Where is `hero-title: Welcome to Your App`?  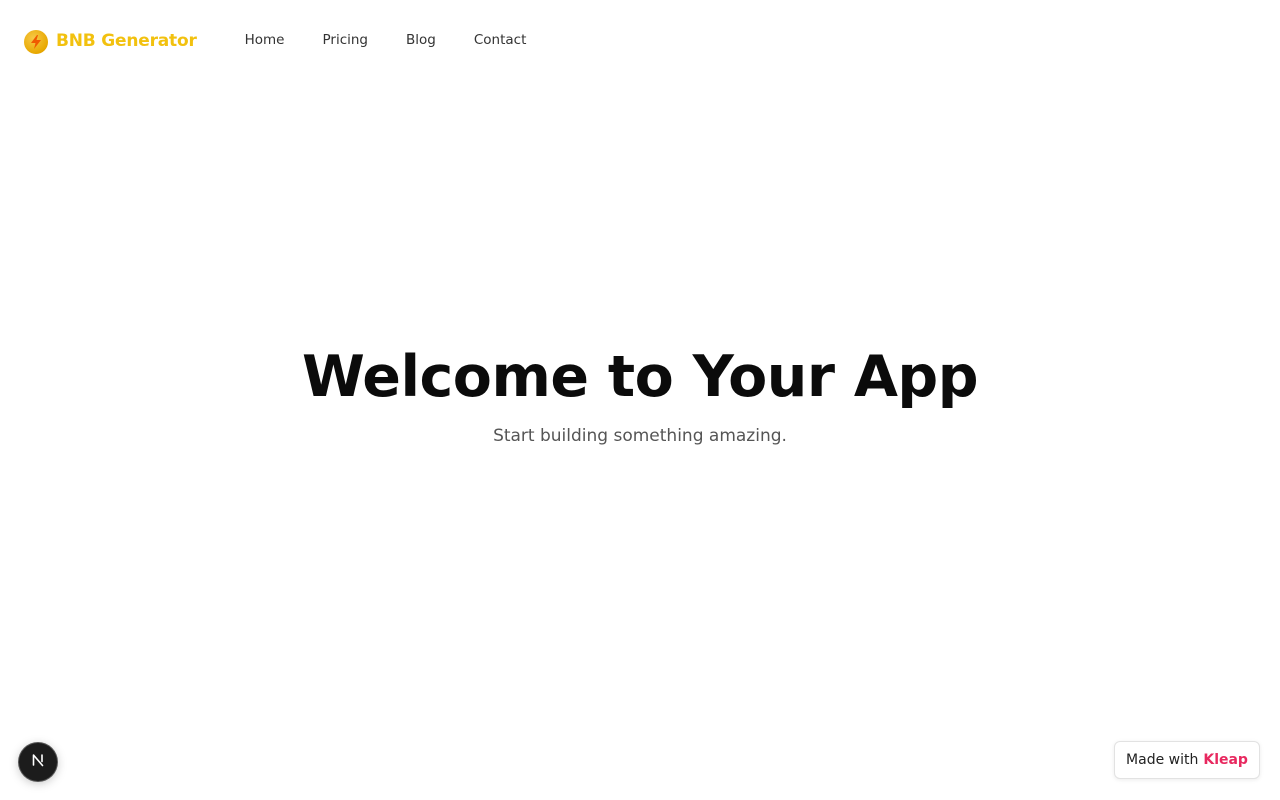
hero-title: Welcome to Your App is located at coordinates (640, 377).